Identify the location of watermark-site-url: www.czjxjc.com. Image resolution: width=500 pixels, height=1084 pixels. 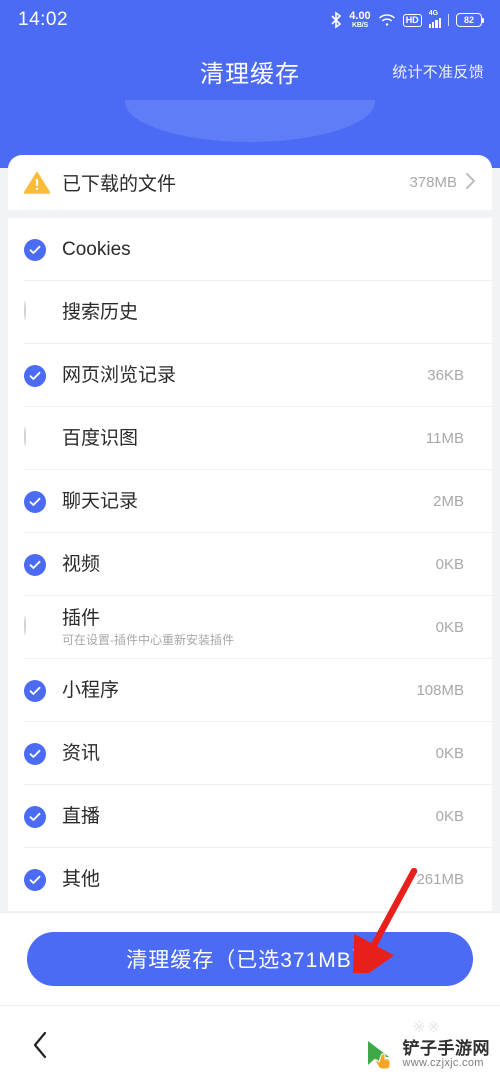
(443, 1063).